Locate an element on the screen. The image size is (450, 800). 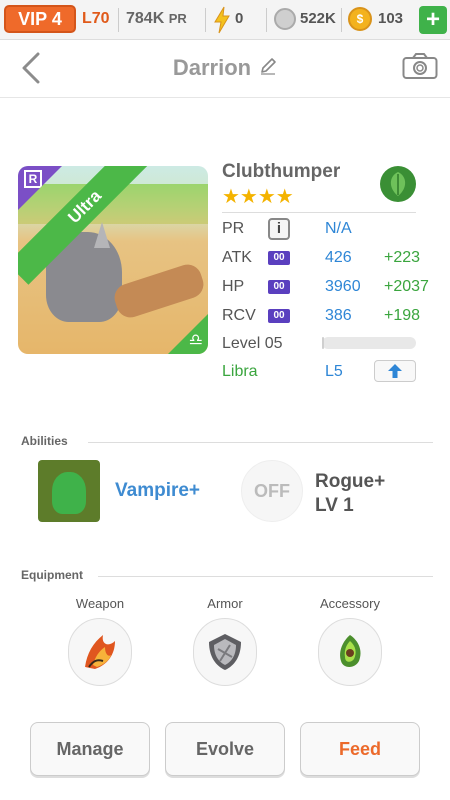
stat-bonus: +223 is located at coordinates (402, 257).